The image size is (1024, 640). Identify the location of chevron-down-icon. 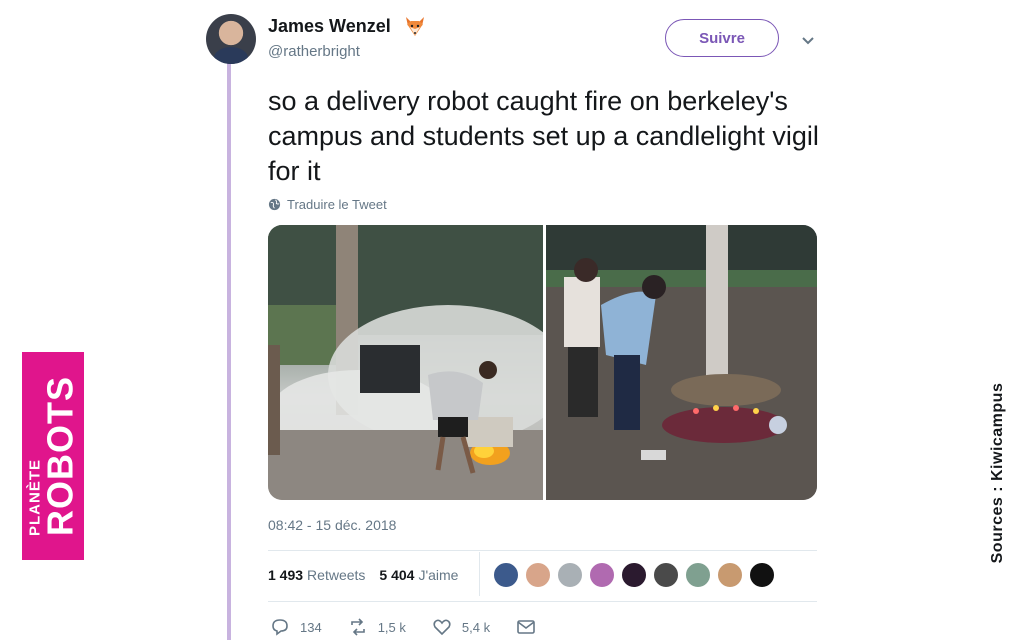
(808, 40).